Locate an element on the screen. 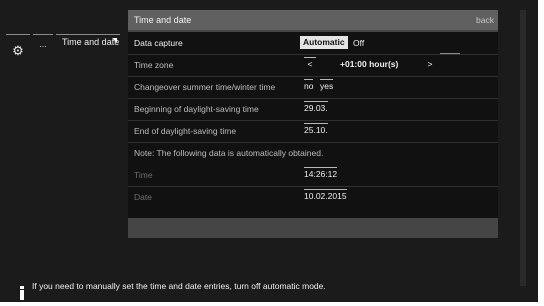 The height and width of the screenshot is (306, 544). time-zone-divider is located at coordinates (450, 53).